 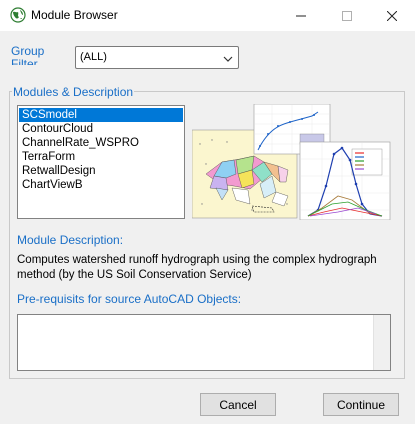 I want to click on module-description-title: Module Description:, so click(x=70, y=240).